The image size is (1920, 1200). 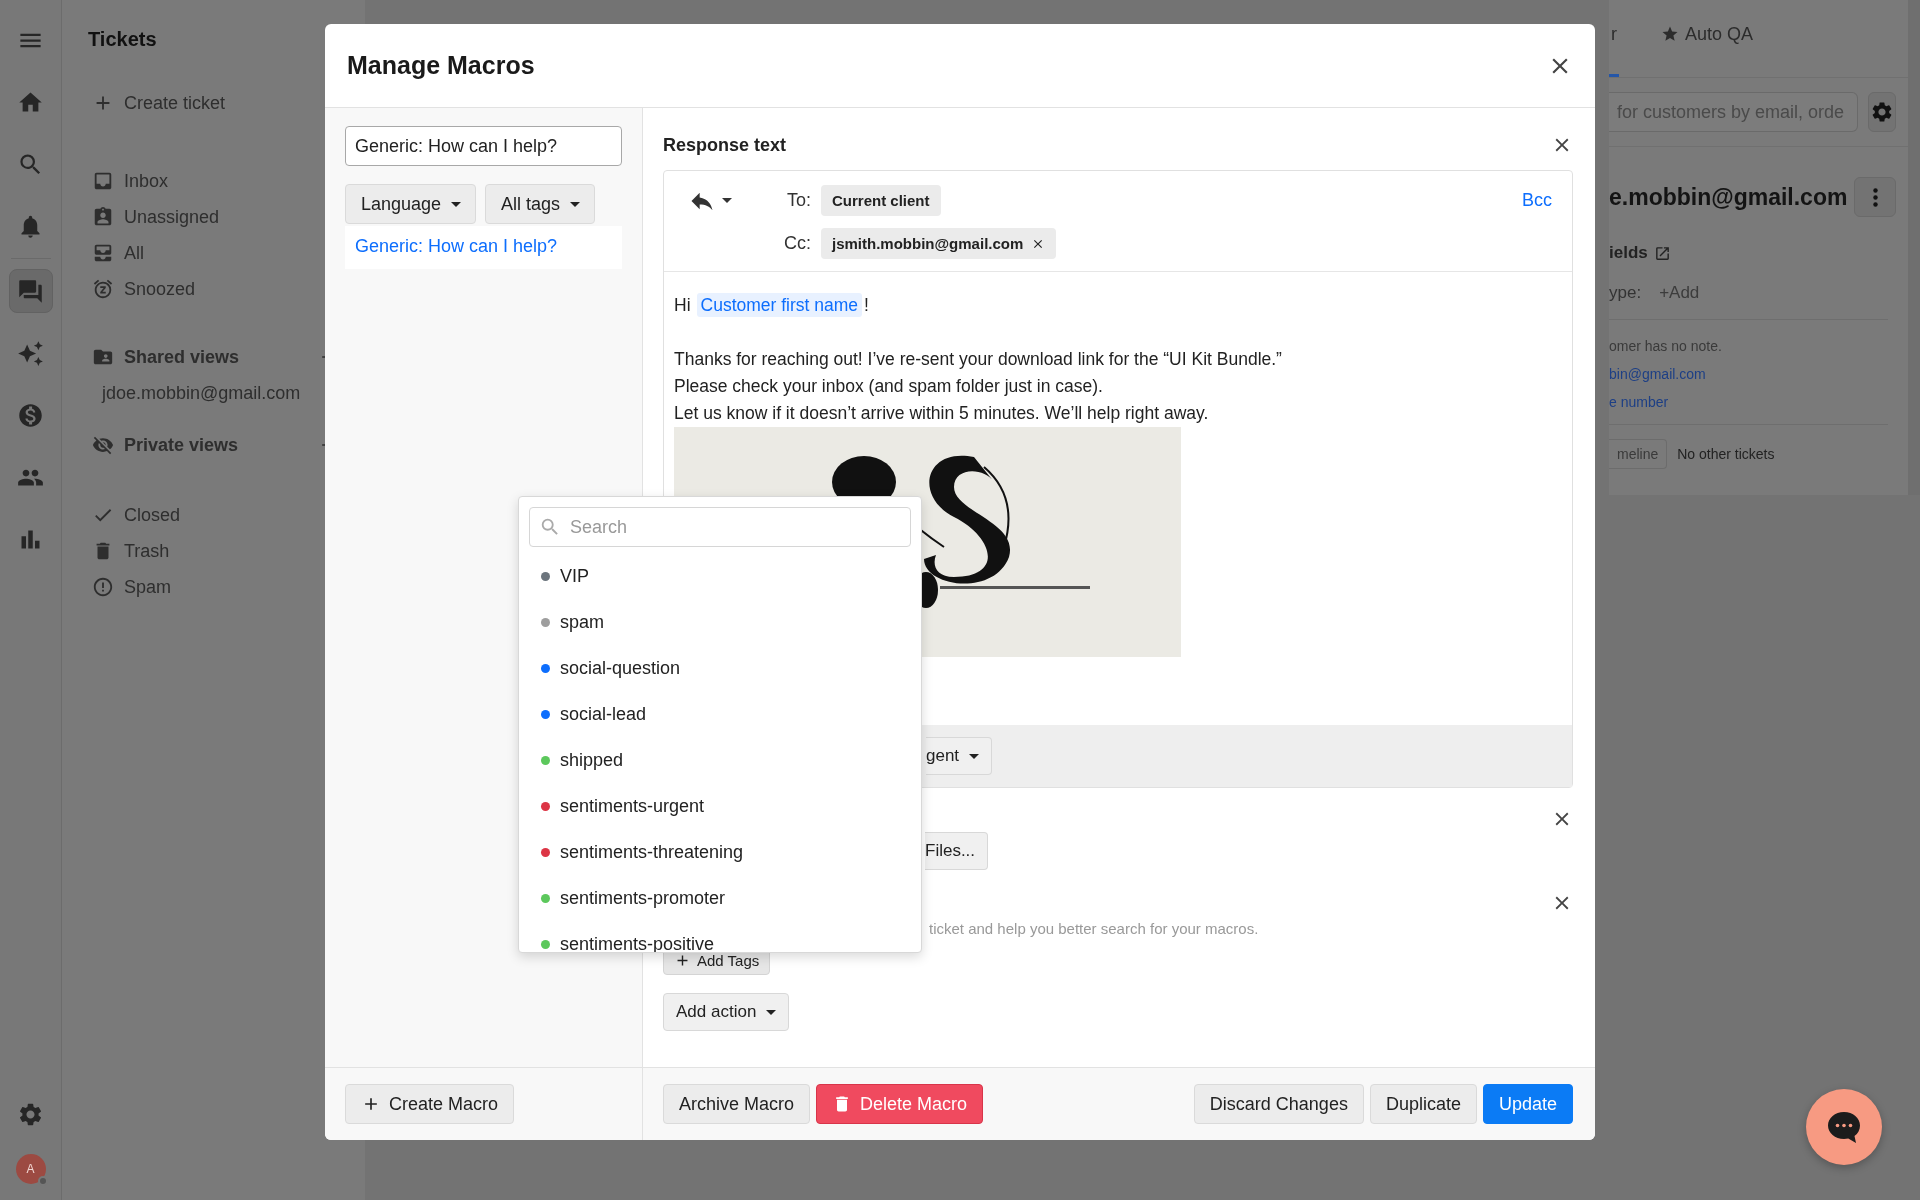 What do you see at coordinates (1670, 34) in the screenshot?
I see `star-icon` at bounding box center [1670, 34].